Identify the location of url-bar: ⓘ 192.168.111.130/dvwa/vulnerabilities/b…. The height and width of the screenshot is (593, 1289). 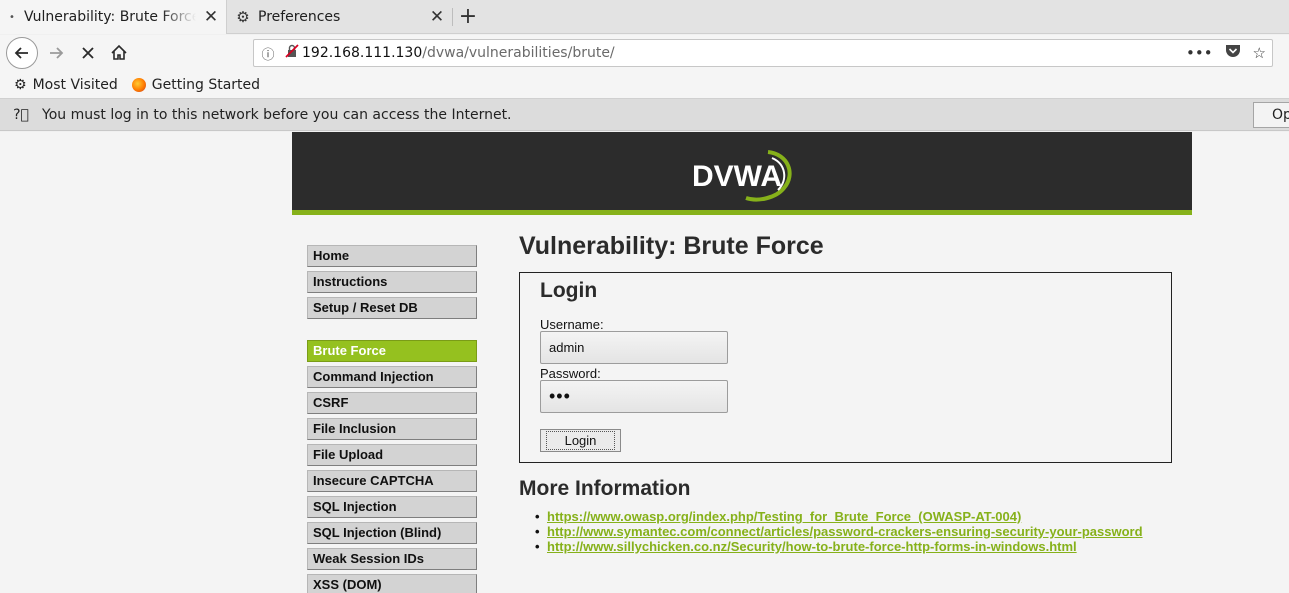
(763, 53).